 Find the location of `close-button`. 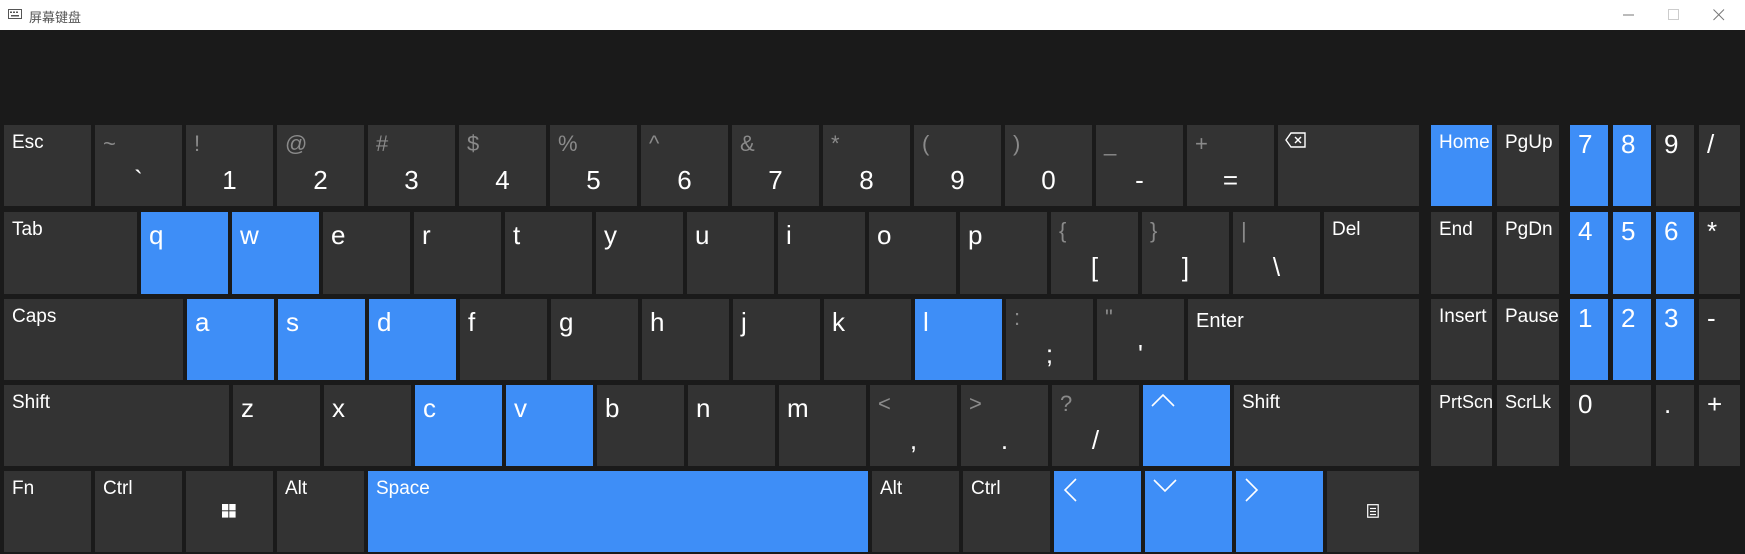

close-button is located at coordinates (1720, 15).